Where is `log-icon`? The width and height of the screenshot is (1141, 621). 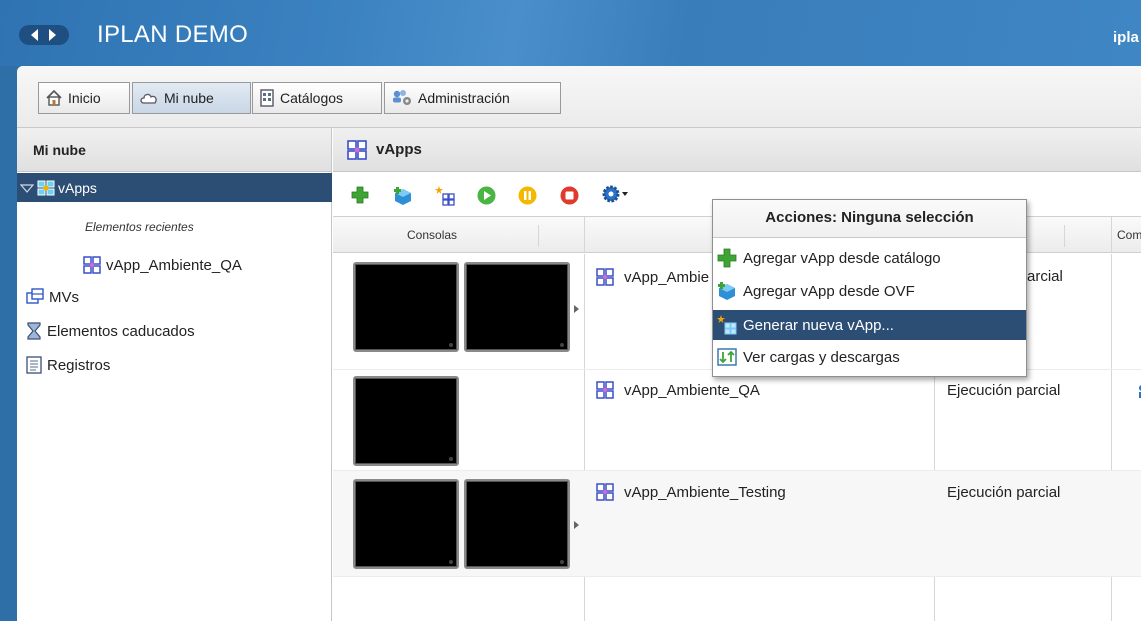
log-icon is located at coordinates (34, 365).